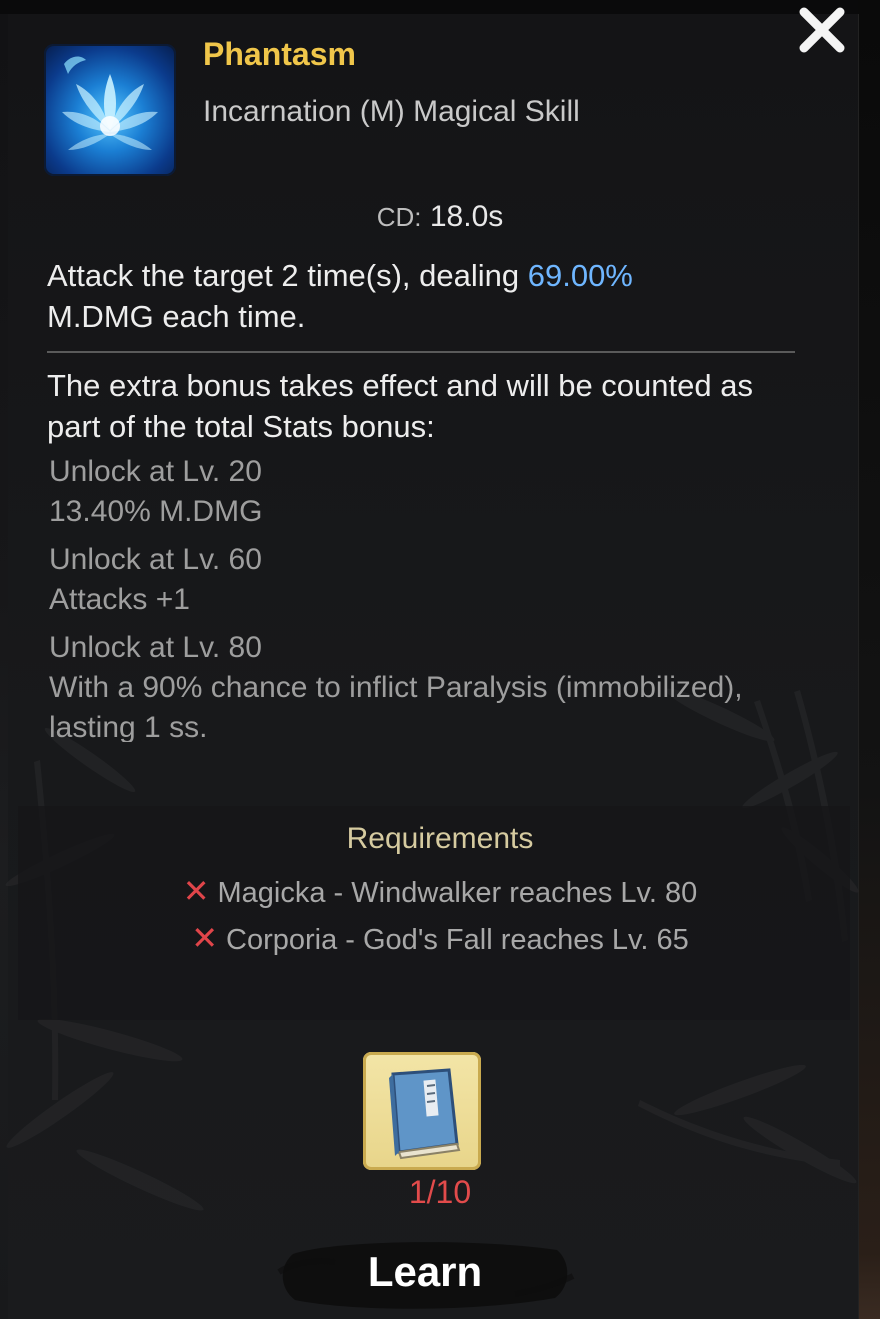 Image resolution: width=880 pixels, height=1319 pixels. I want to click on skill-book-icon, so click(425, 1114).